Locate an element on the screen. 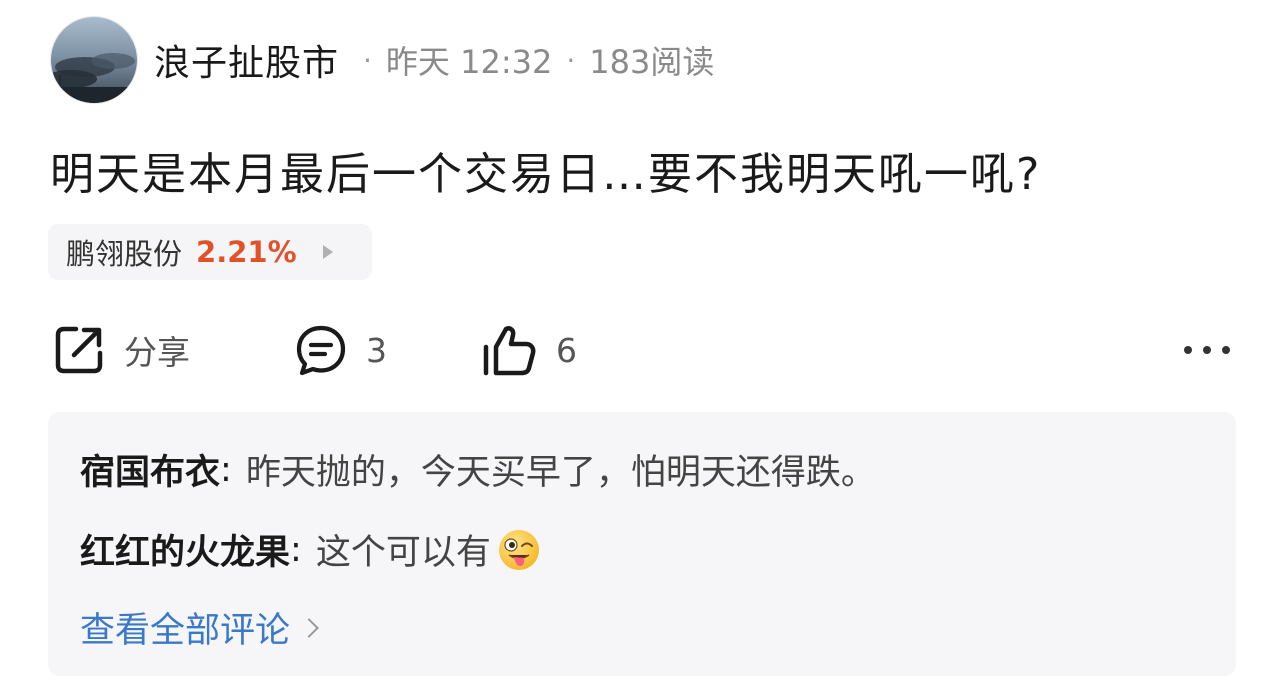  share-label: 分享 is located at coordinates (157, 352).